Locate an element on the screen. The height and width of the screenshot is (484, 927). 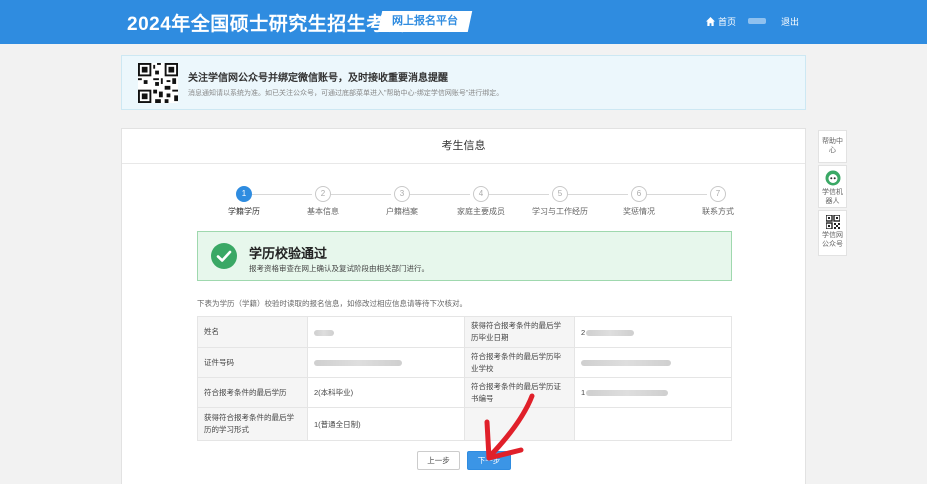
step-number: 2 is located at coordinates (323, 194).